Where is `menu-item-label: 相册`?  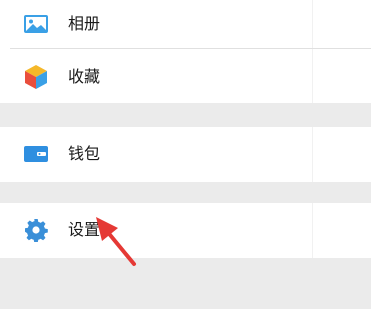 menu-item-label: 相册 is located at coordinates (84, 23).